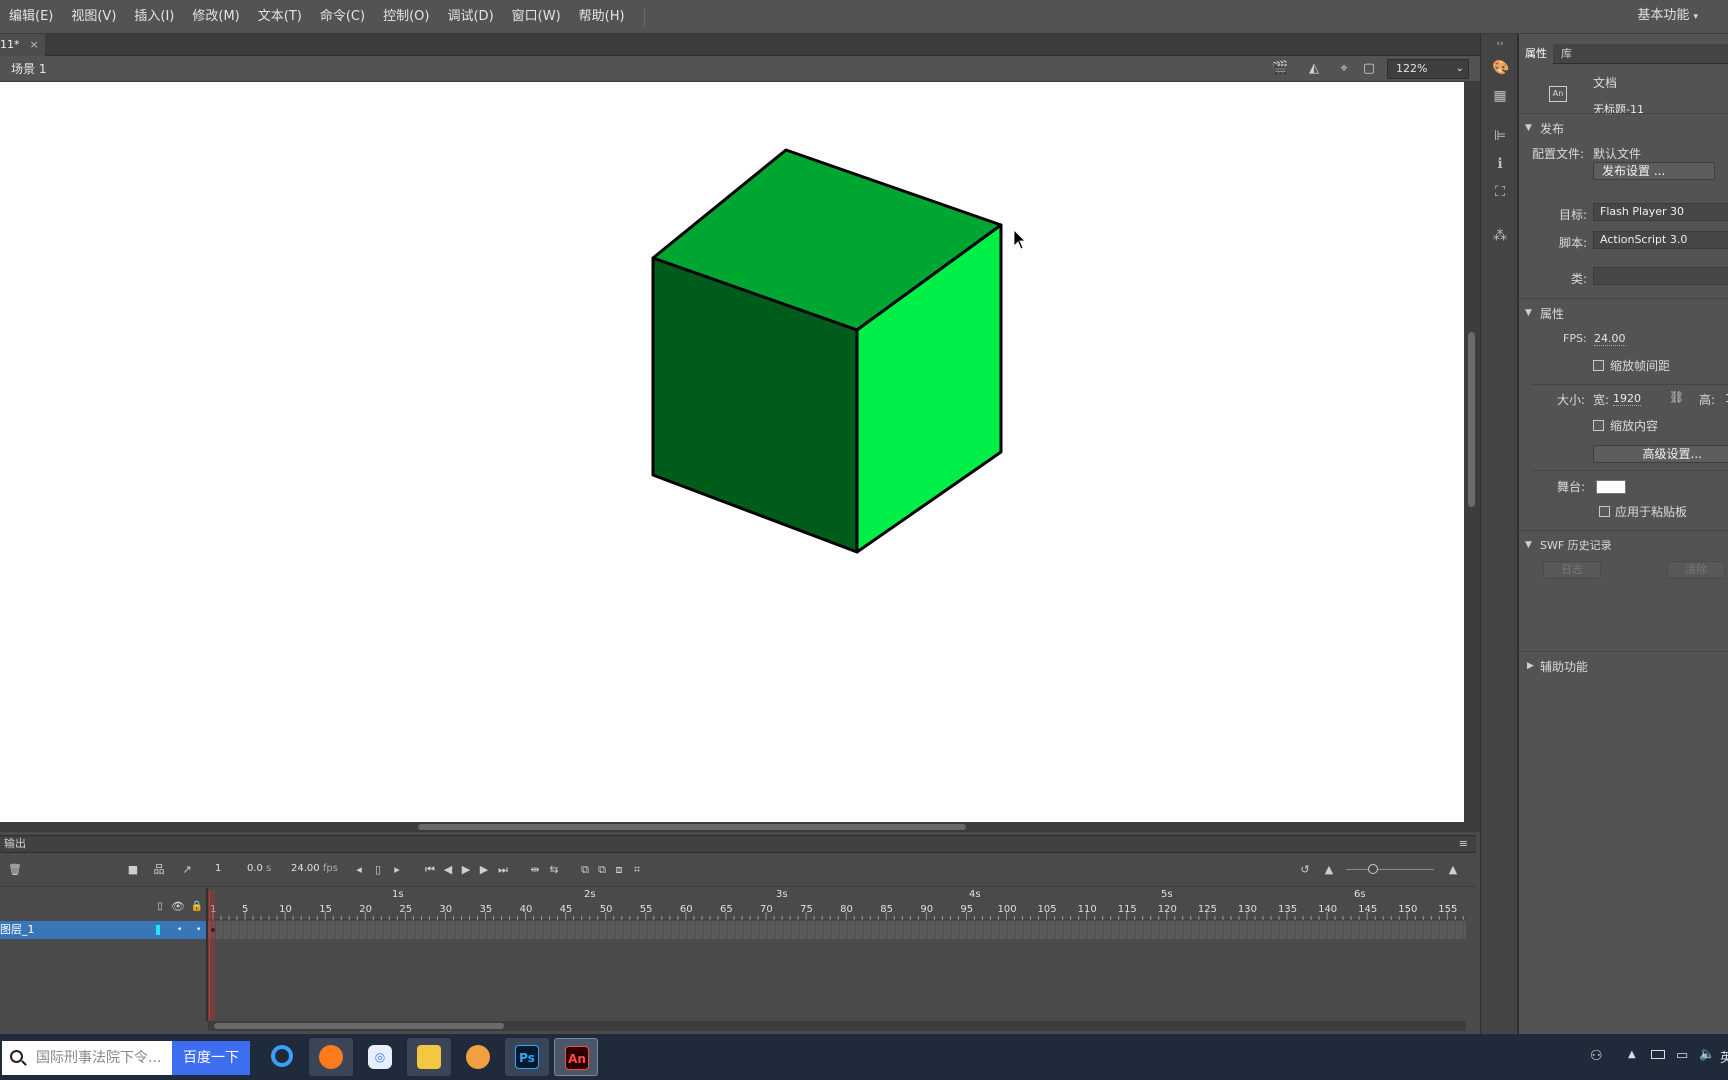 The width and height of the screenshot is (1728, 1080). Describe the element at coordinates (1660, 240) in the screenshot. I see `script-select: ActionScript 3.0` at that location.